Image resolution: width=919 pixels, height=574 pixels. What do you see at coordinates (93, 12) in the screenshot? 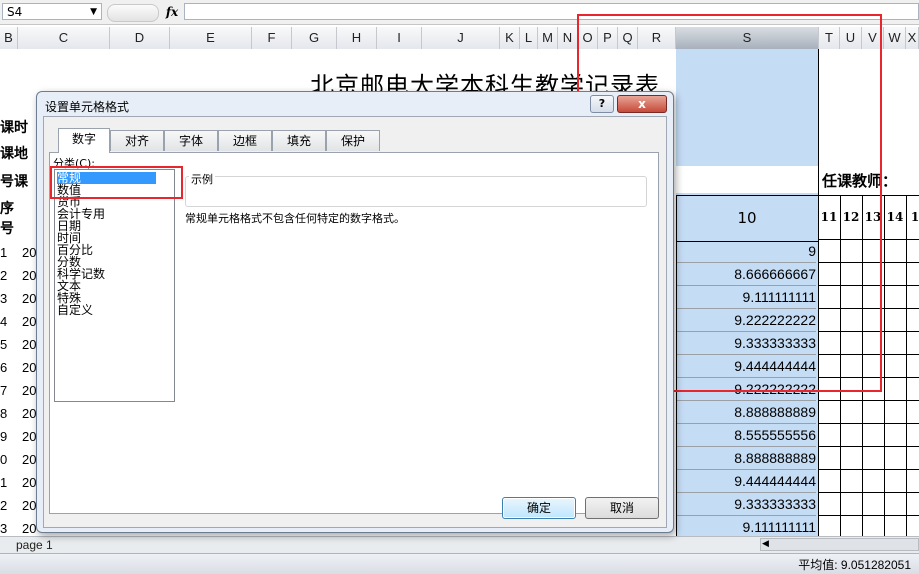
I see `chevron-down-icon: ▼` at bounding box center [93, 12].